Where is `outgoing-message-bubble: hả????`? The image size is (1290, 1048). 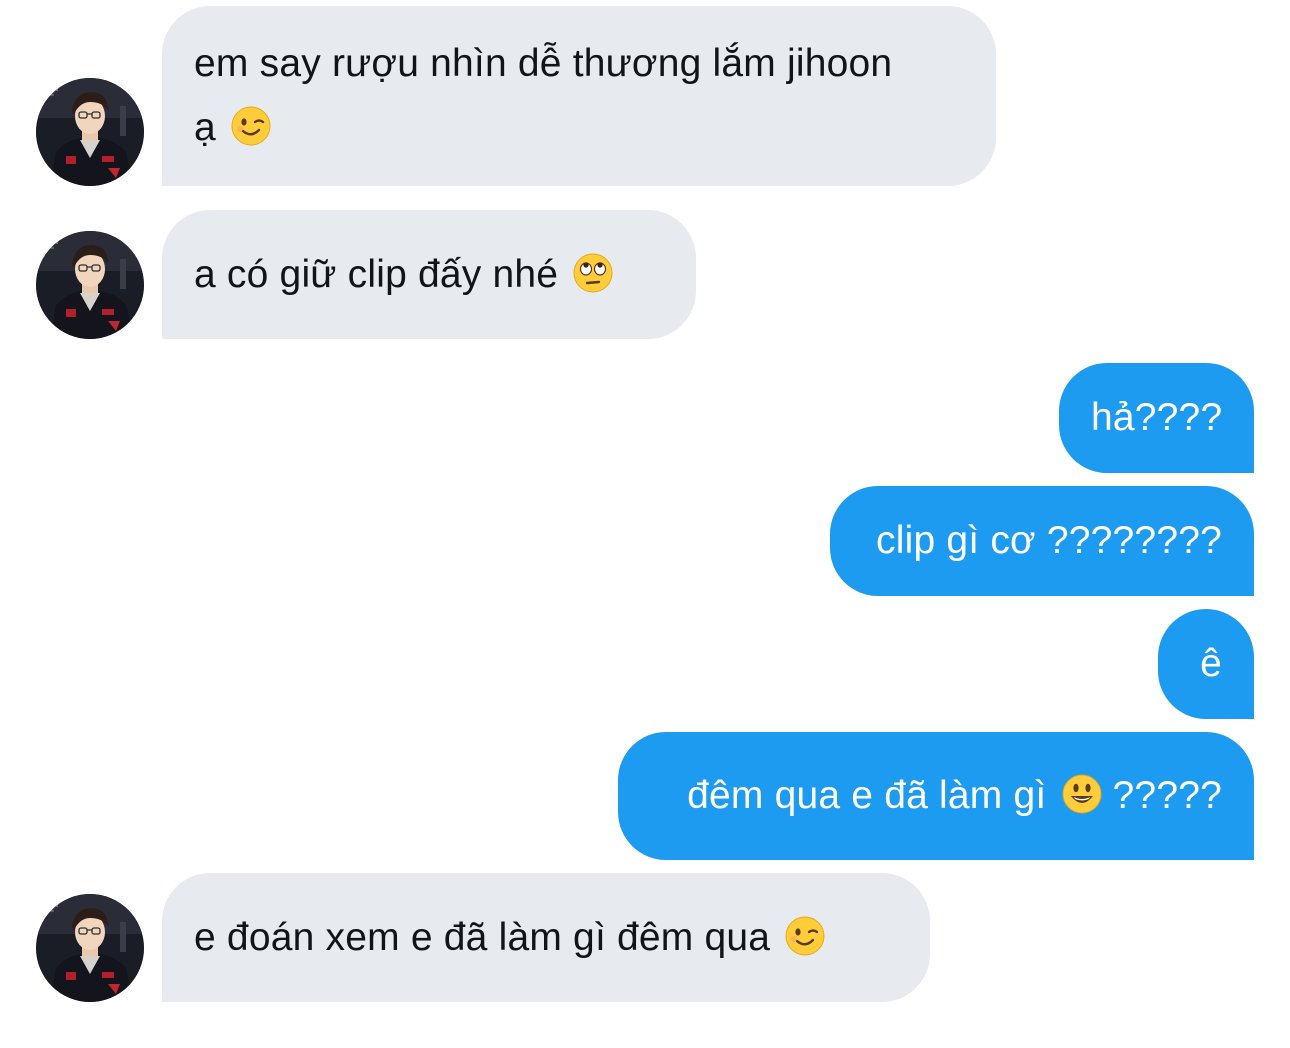
outgoing-message-bubble: hả???? is located at coordinates (1156, 418).